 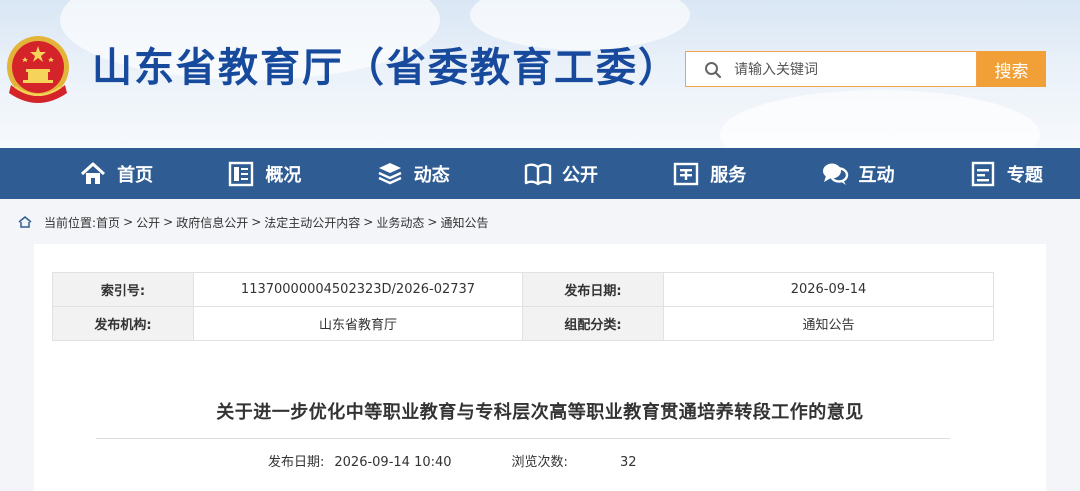 I want to click on agency-label: 发布机构:, so click(x=123, y=323).